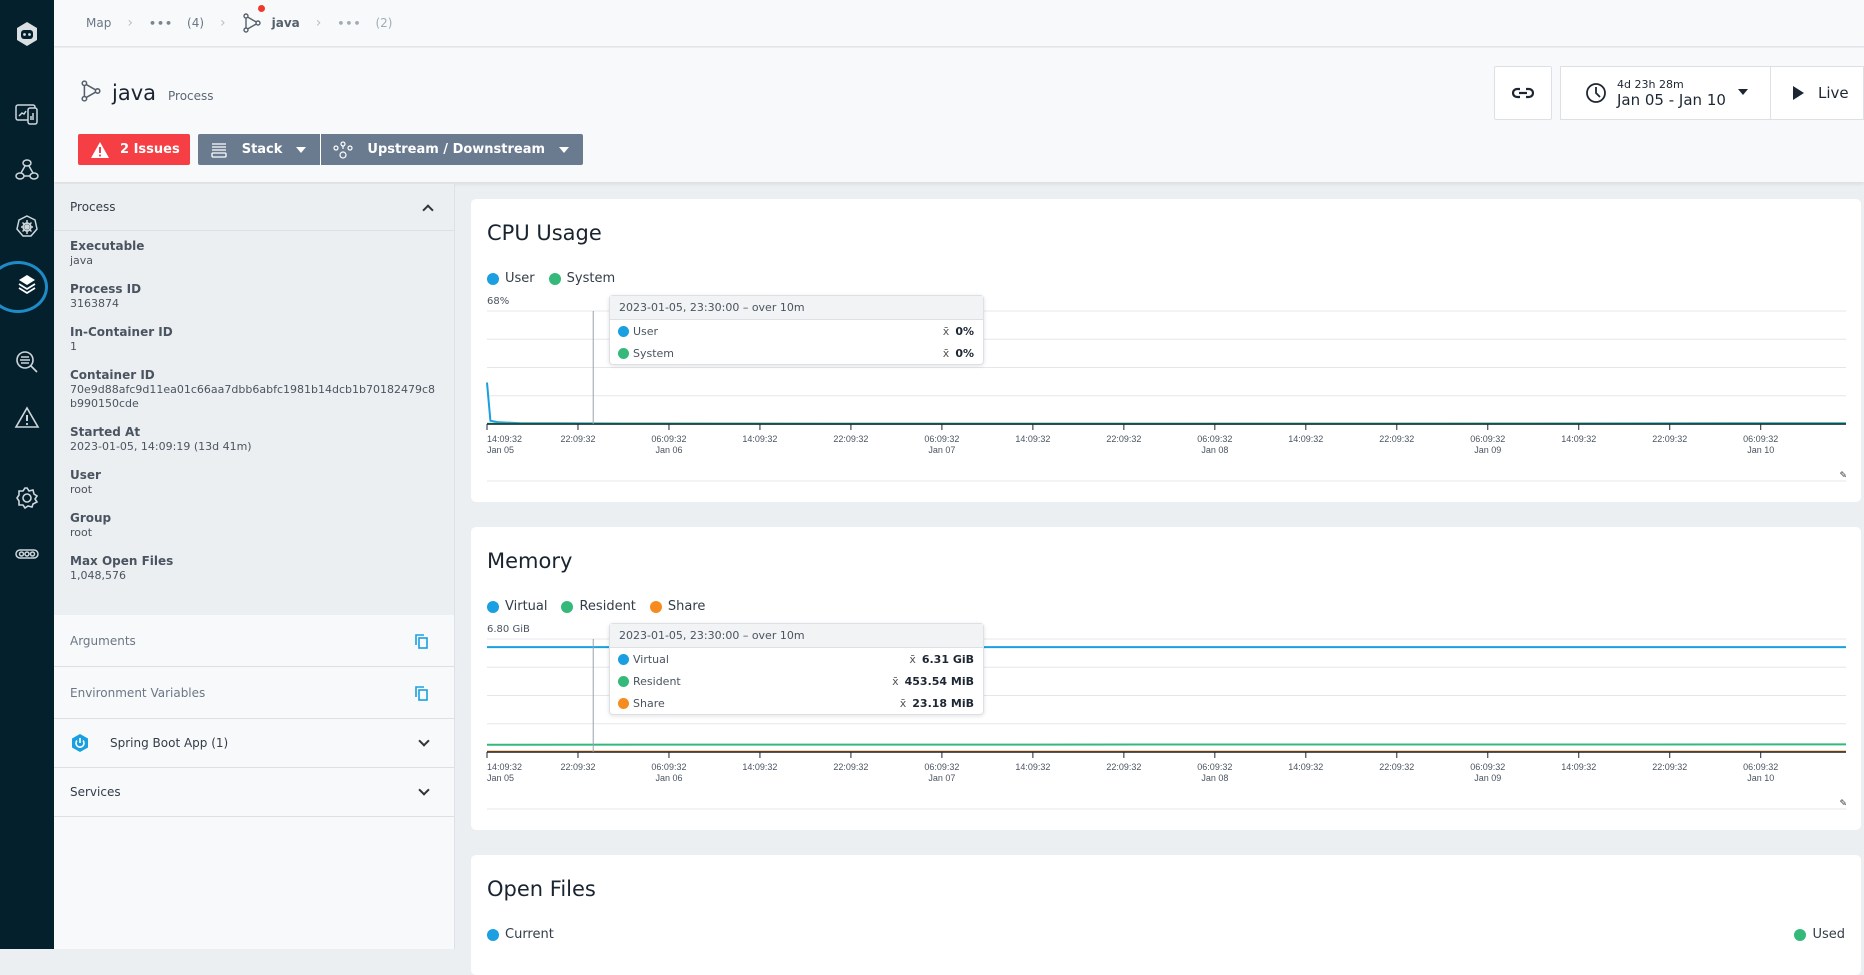 Image resolution: width=1864 pixels, height=975 pixels. I want to click on breadcrumb-collapsed-2: •••(2), so click(364, 23).